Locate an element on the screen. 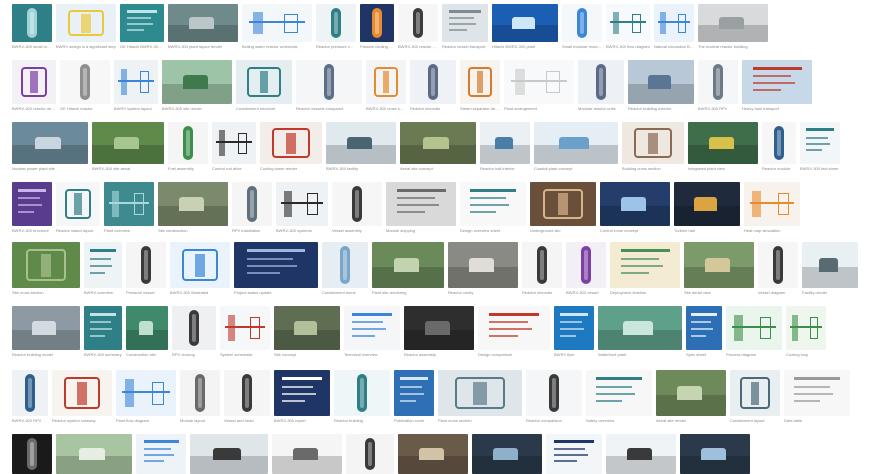  image-result: BWRX-300 report is located at coordinates (302, 396).